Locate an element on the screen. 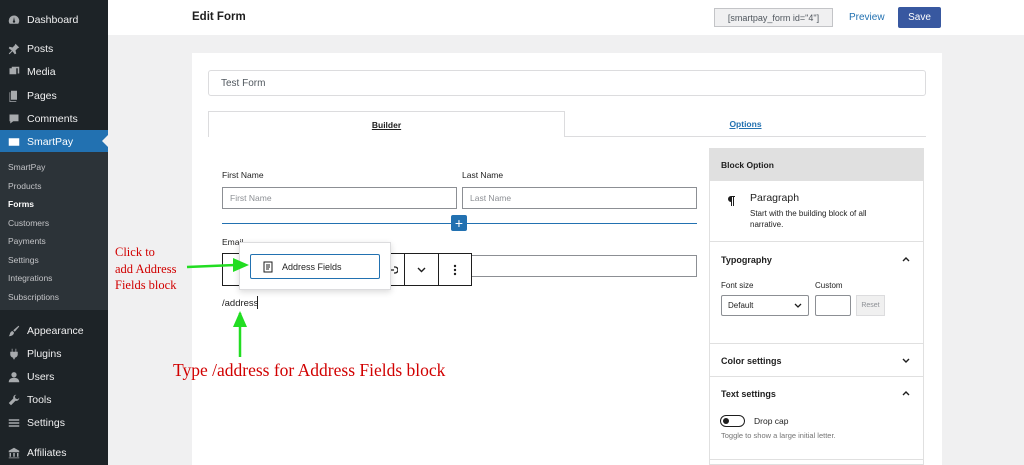 This screenshot has width=1024, height=465. text-cursor is located at coordinates (257, 302).